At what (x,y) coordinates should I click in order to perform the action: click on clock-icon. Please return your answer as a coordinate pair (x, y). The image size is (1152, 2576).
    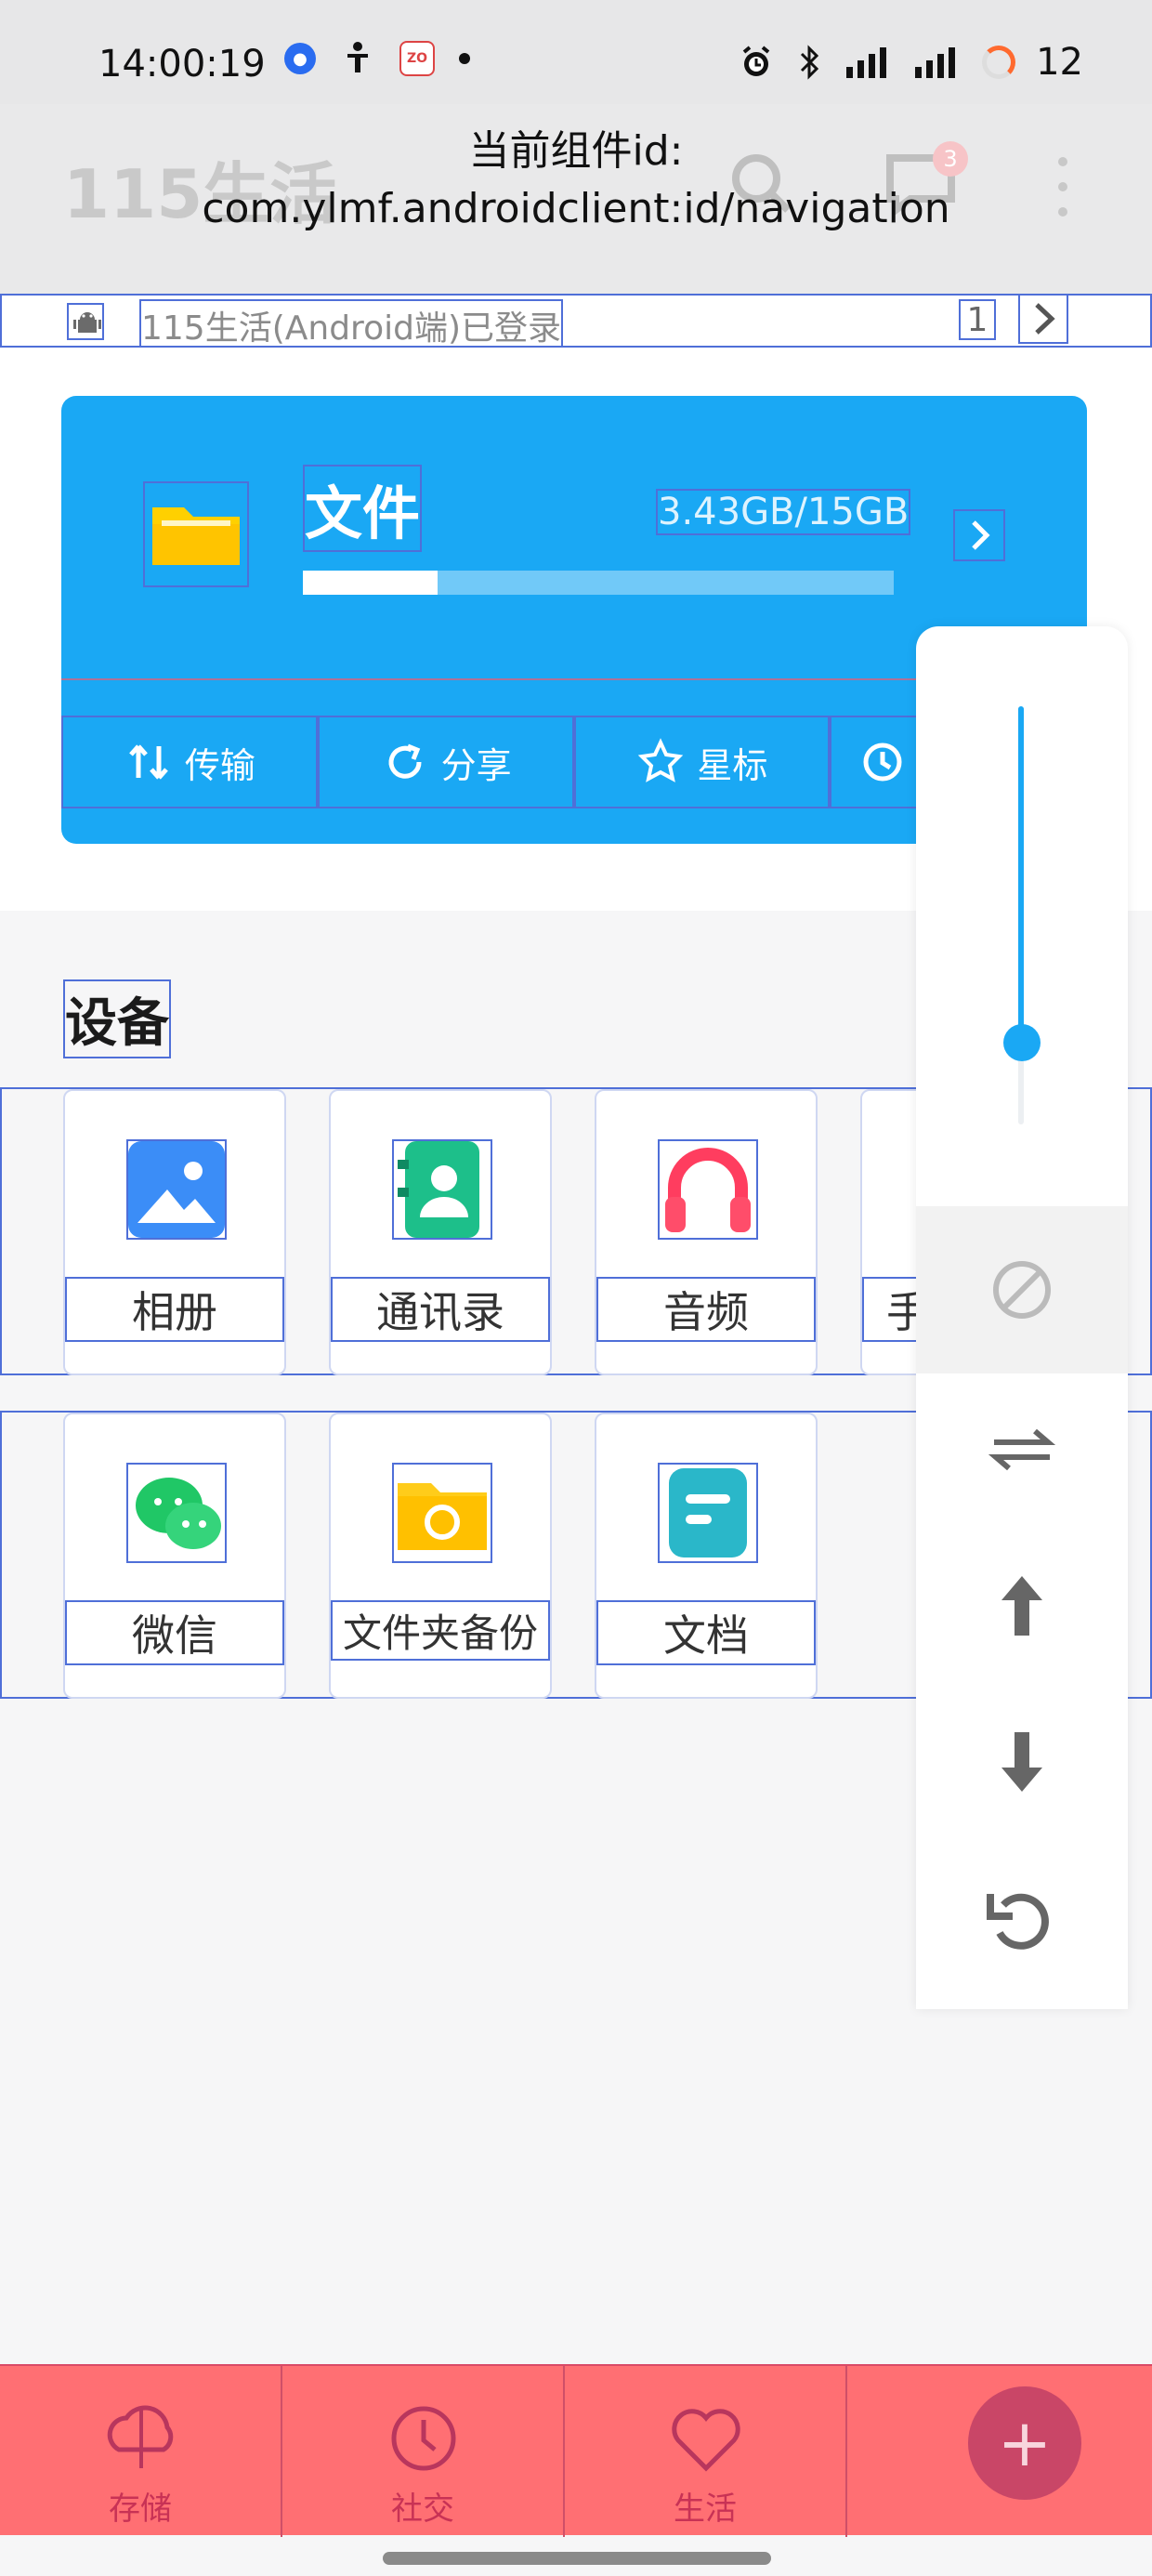
    Looking at the image, I should click on (423, 2438).